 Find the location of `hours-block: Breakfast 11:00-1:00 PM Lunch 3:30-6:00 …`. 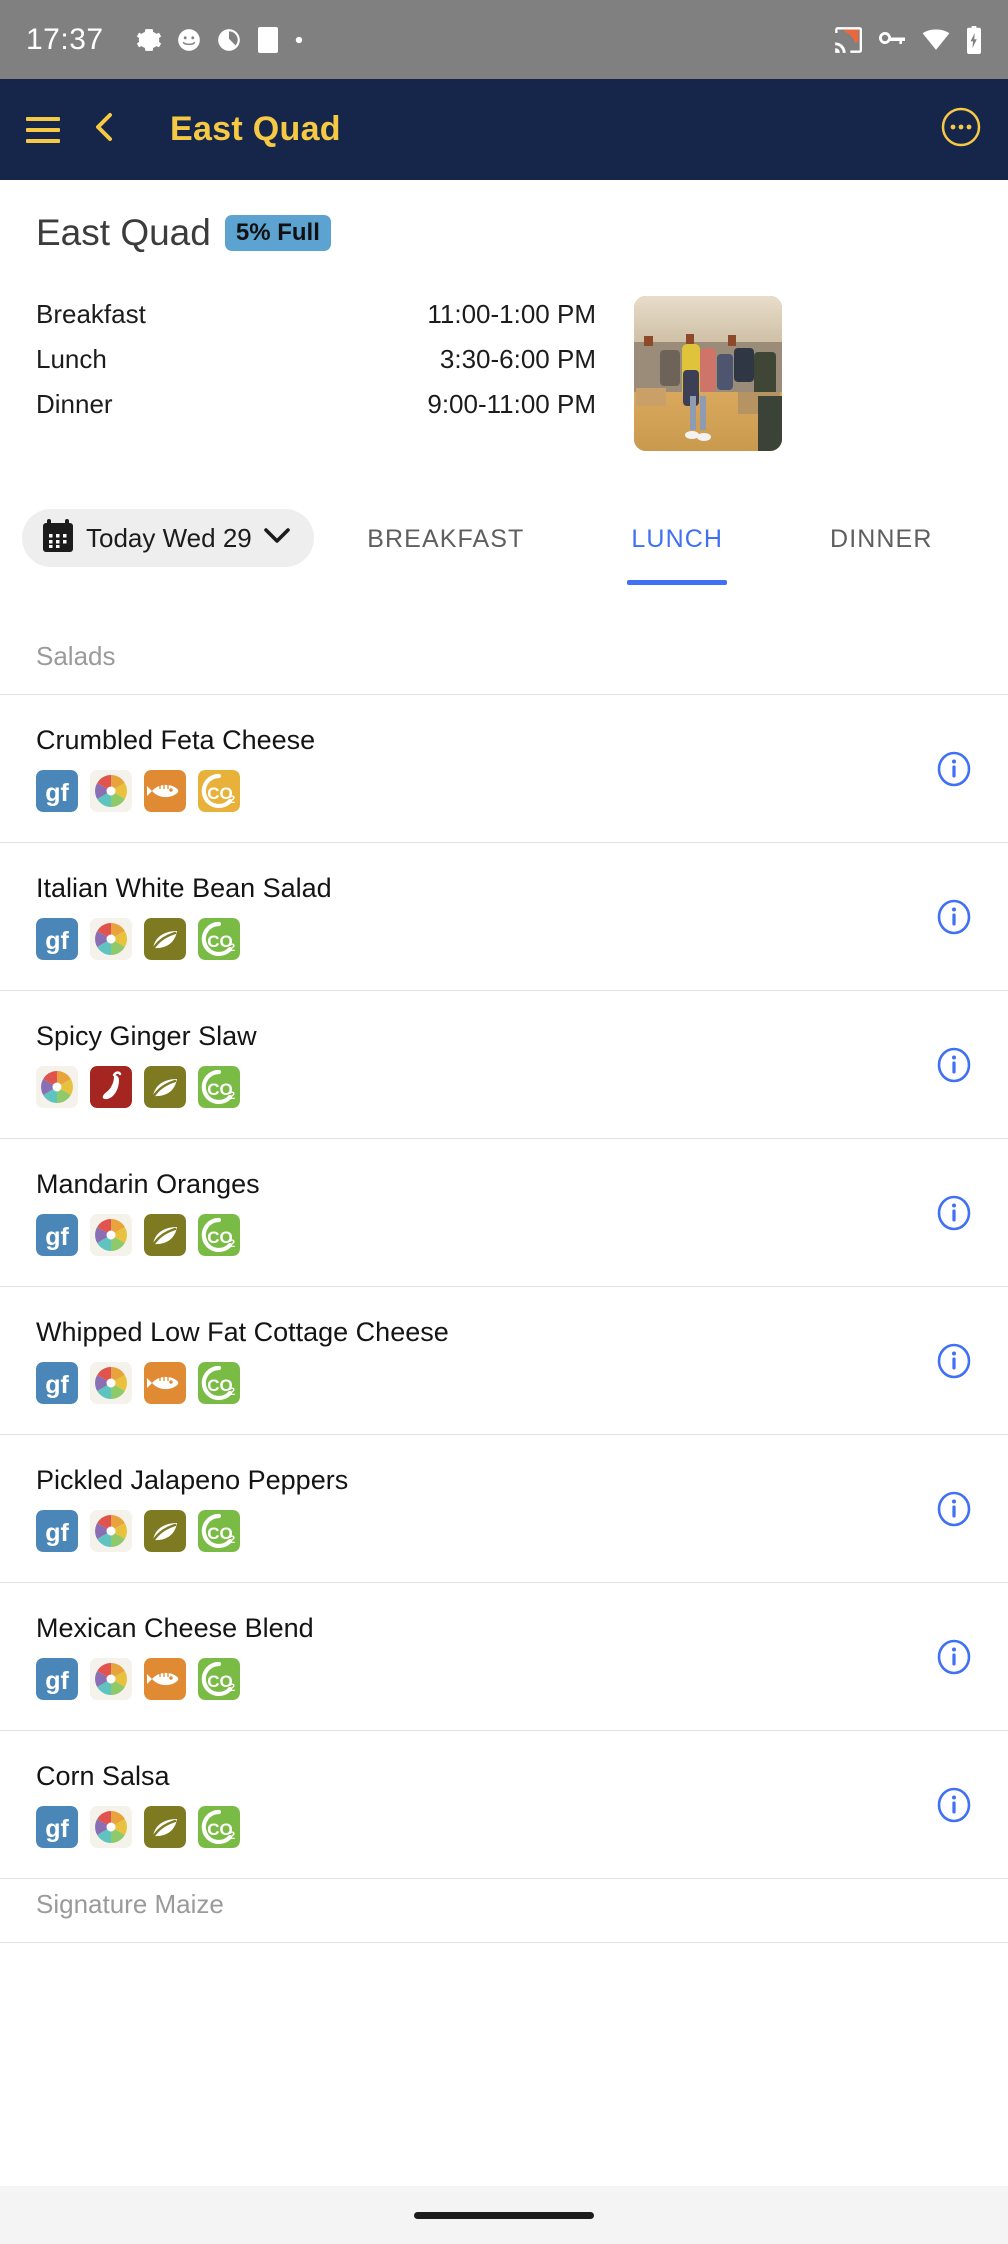

hours-block: Breakfast 11:00-1:00 PM Lunch 3:30-6:00 … is located at coordinates (504, 352).